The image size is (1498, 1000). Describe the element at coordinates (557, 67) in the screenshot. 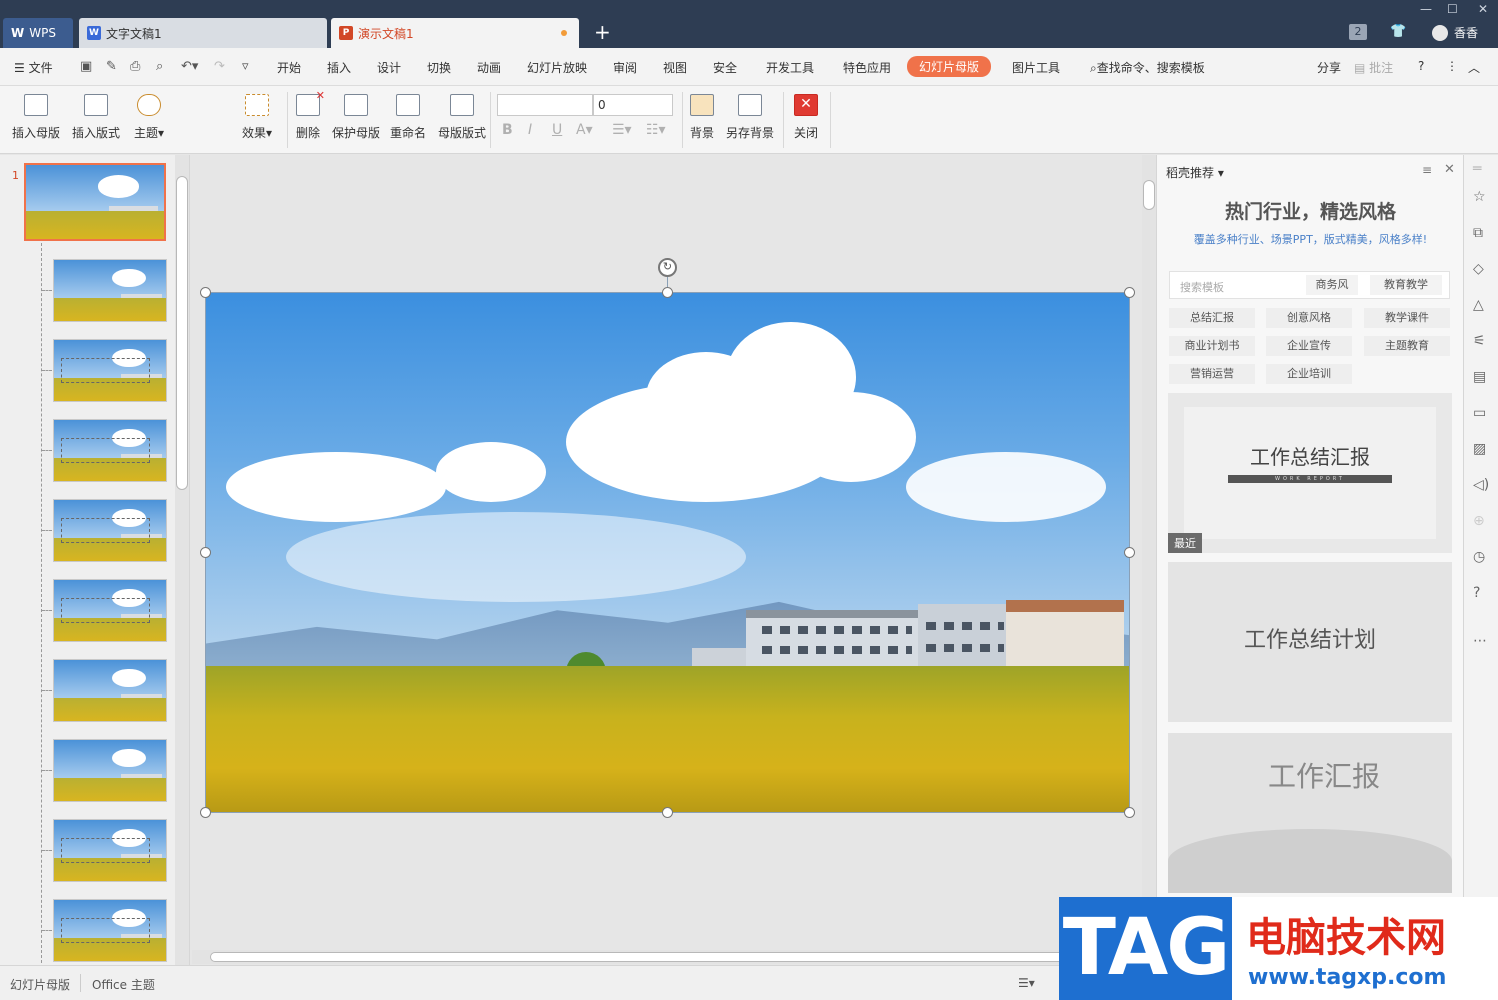

I see `menu-slideshow: 幻灯片放映` at that location.